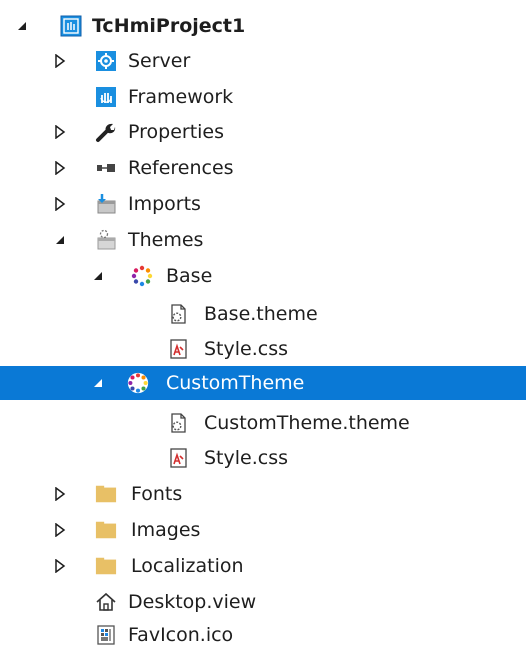 This screenshot has height=652, width=526. I want to click on tree-item-properties: Properties, so click(263, 132).